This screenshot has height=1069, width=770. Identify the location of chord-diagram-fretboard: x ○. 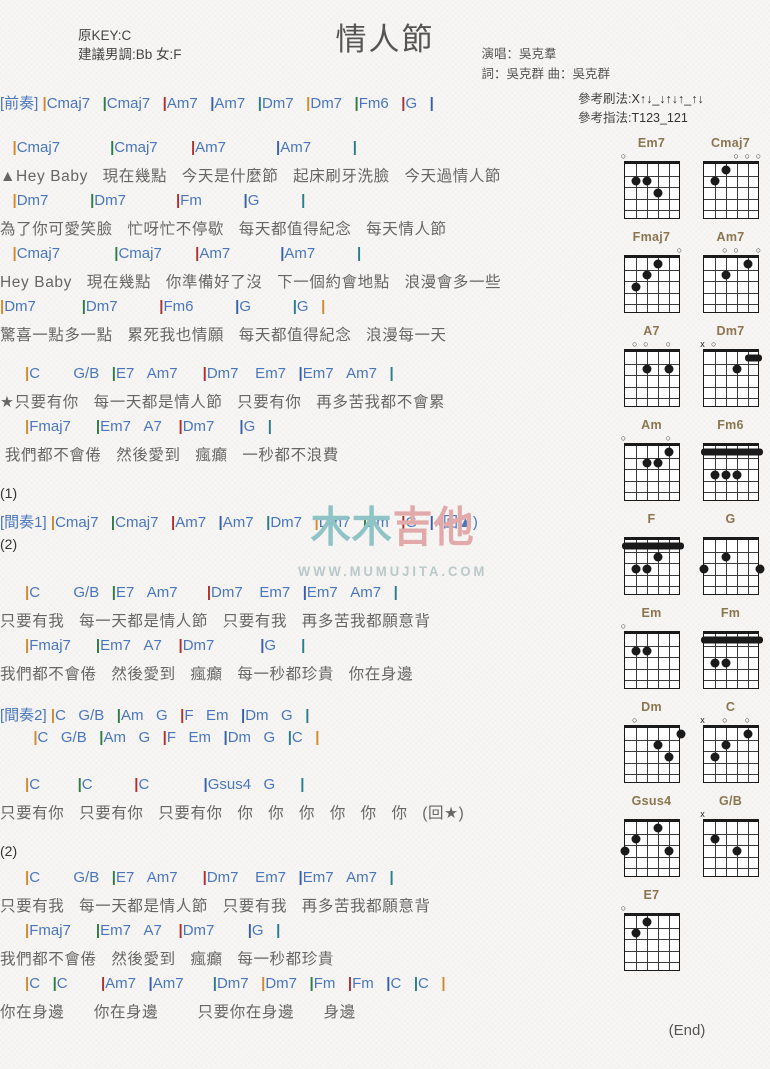
(731, 374).